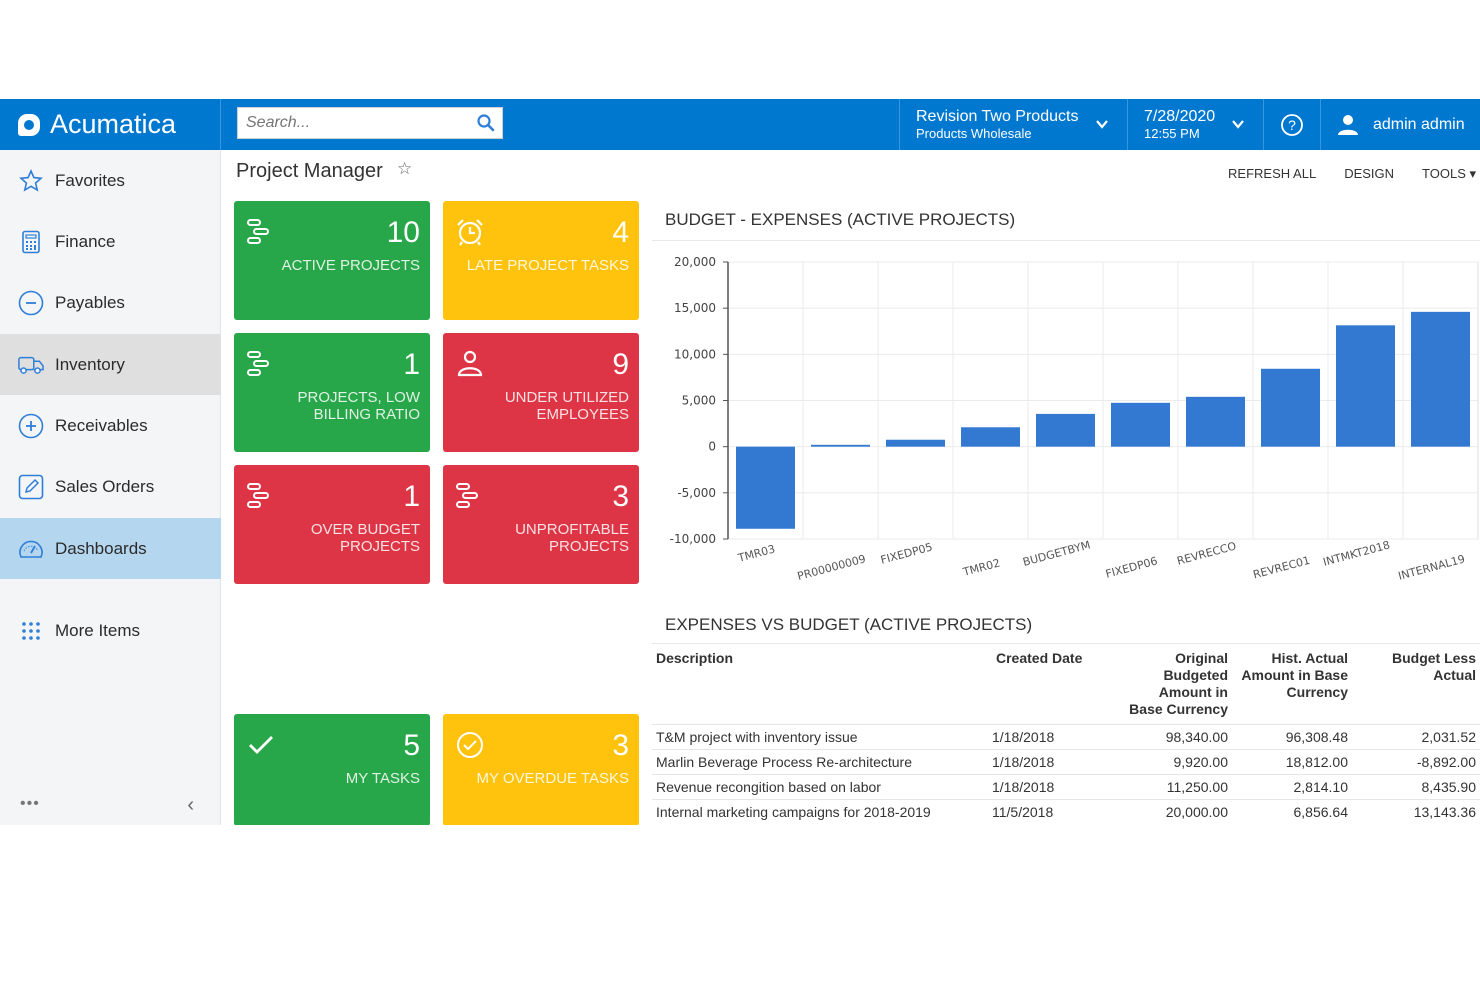 The height and width of the screenshot is (987, 1480). What do you see at coordinates (105, 486) in the screenshot?
I see `sidebar-item-label: Sales Orders` at bounding box center [105, 486].